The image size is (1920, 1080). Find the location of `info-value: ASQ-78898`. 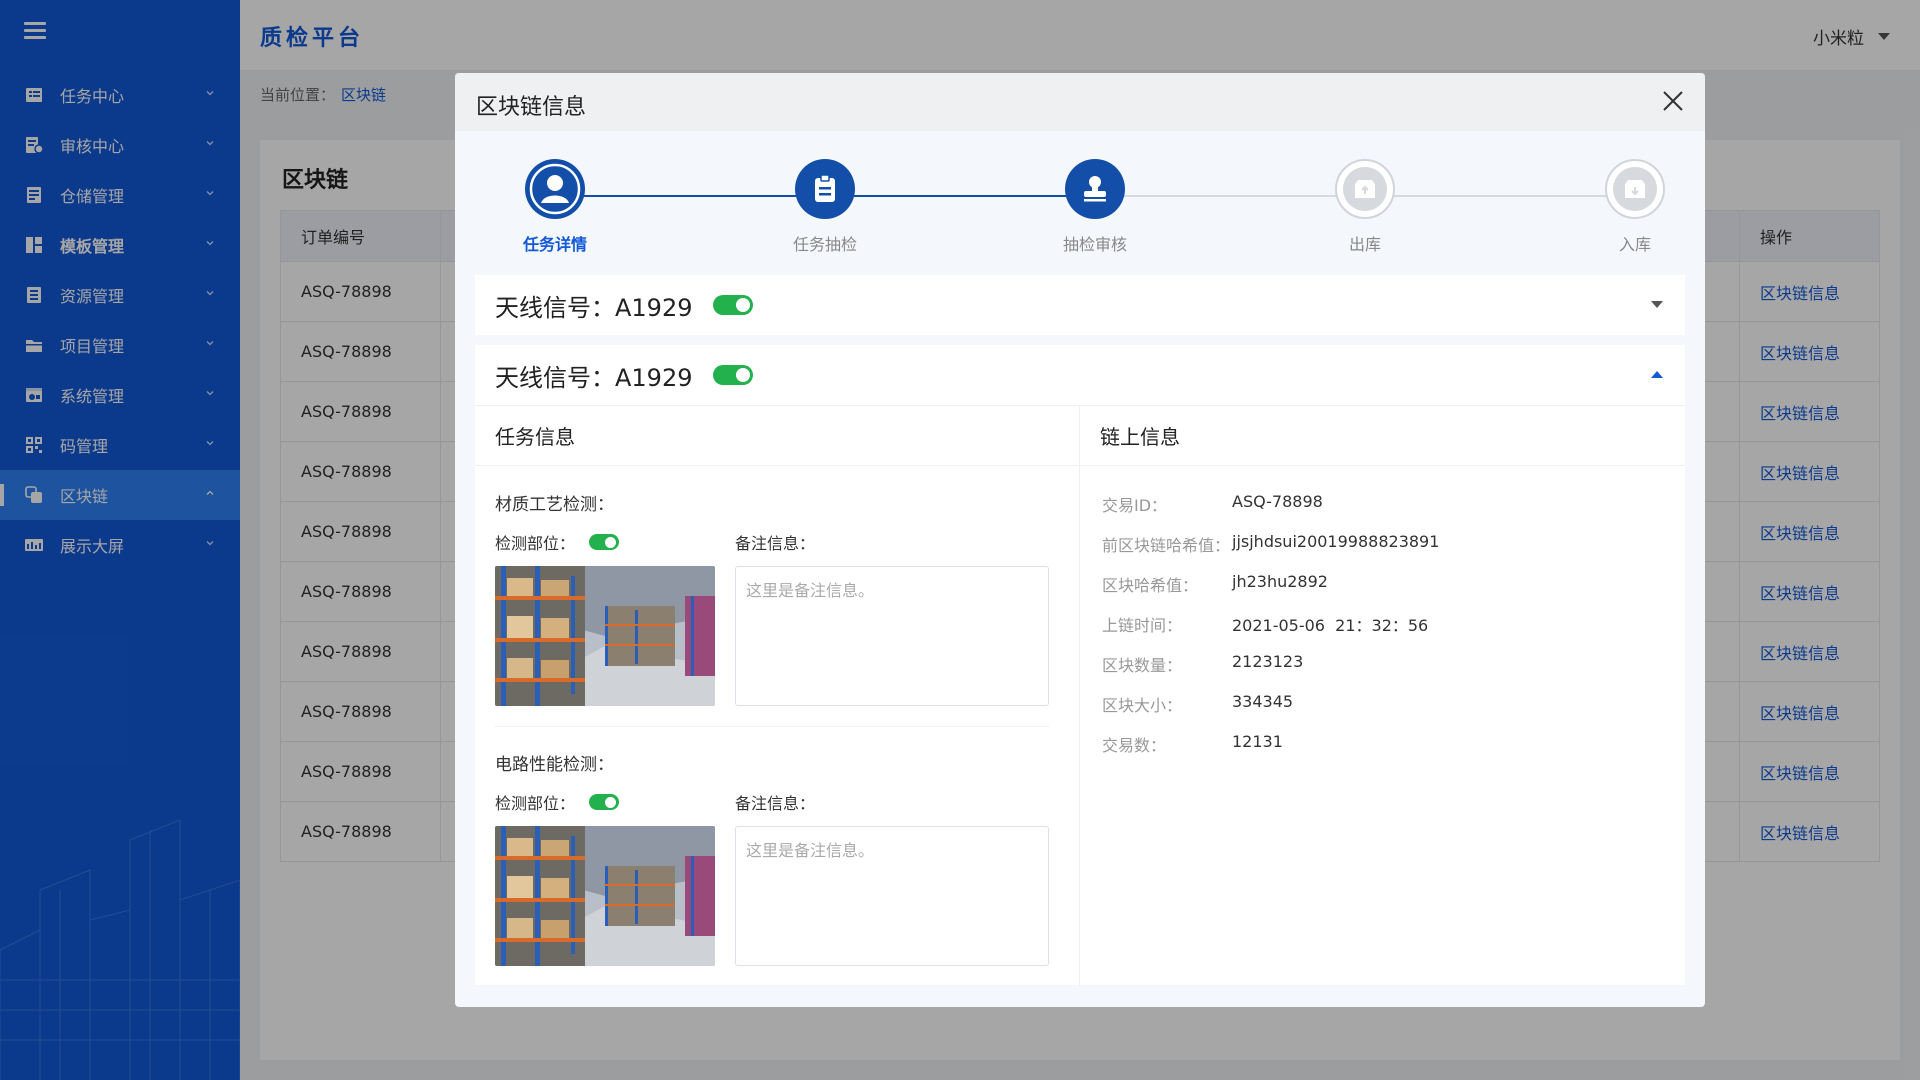

info-value: ASQ-78898 is located at coordinates (1277, 501).